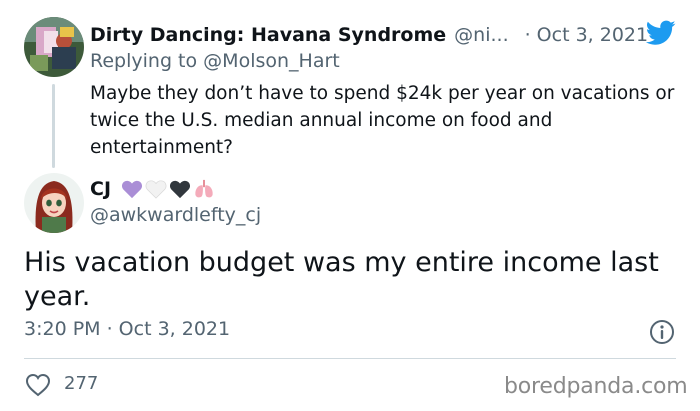  Describe the element at coordinates (38, 385) in the screenshot. I see `heart-outline-icon` at that location.